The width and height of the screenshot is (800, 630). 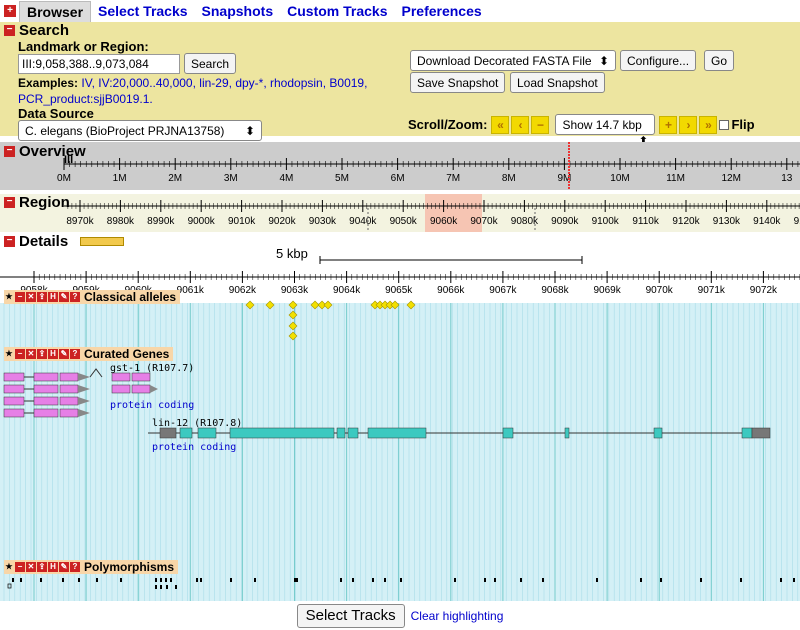 I want to click on gene-label: gst-1 (R107.7), so click(x=152, y=368).